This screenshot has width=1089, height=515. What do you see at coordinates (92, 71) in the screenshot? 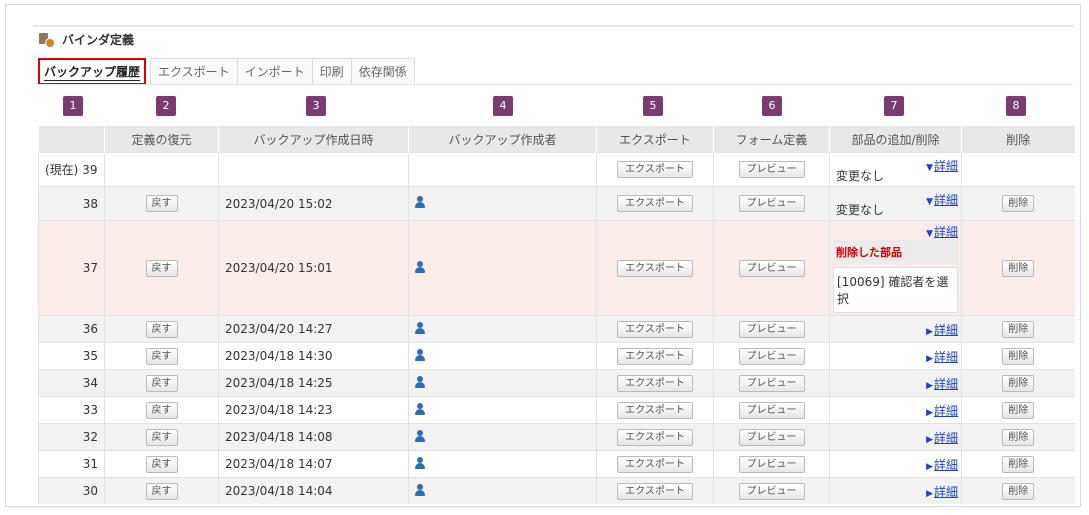
I see `tab-backup-history: バックアップ履歴` at bounding box center [92, 71].